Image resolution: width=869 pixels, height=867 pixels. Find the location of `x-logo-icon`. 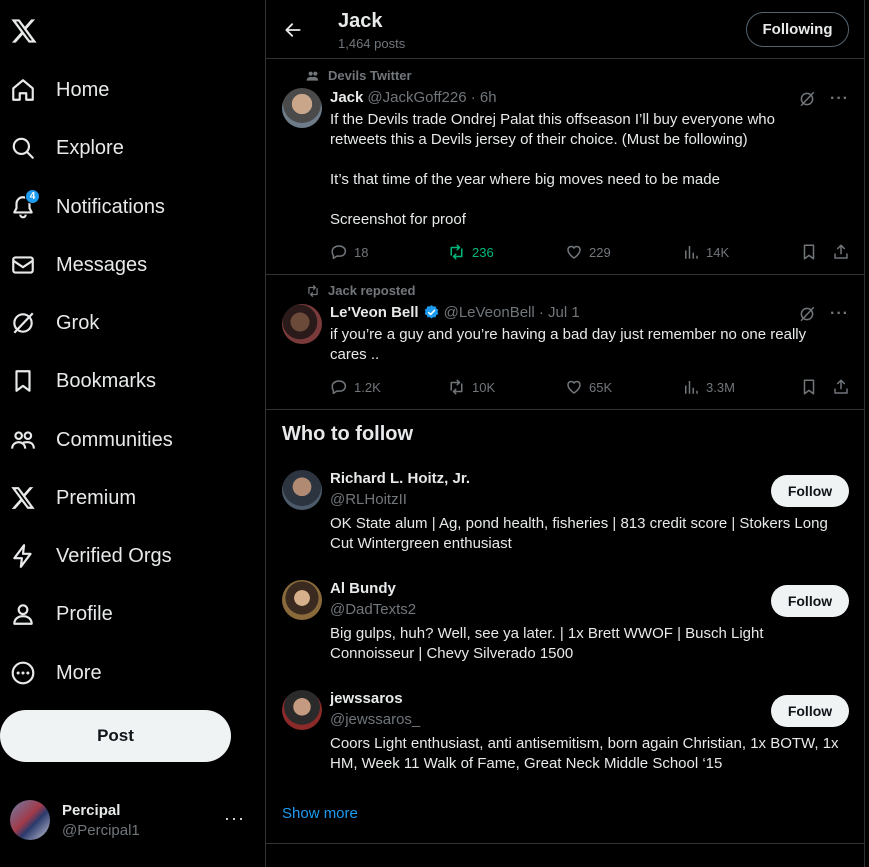

x-logo-icon is located at coordinates (24, 32).